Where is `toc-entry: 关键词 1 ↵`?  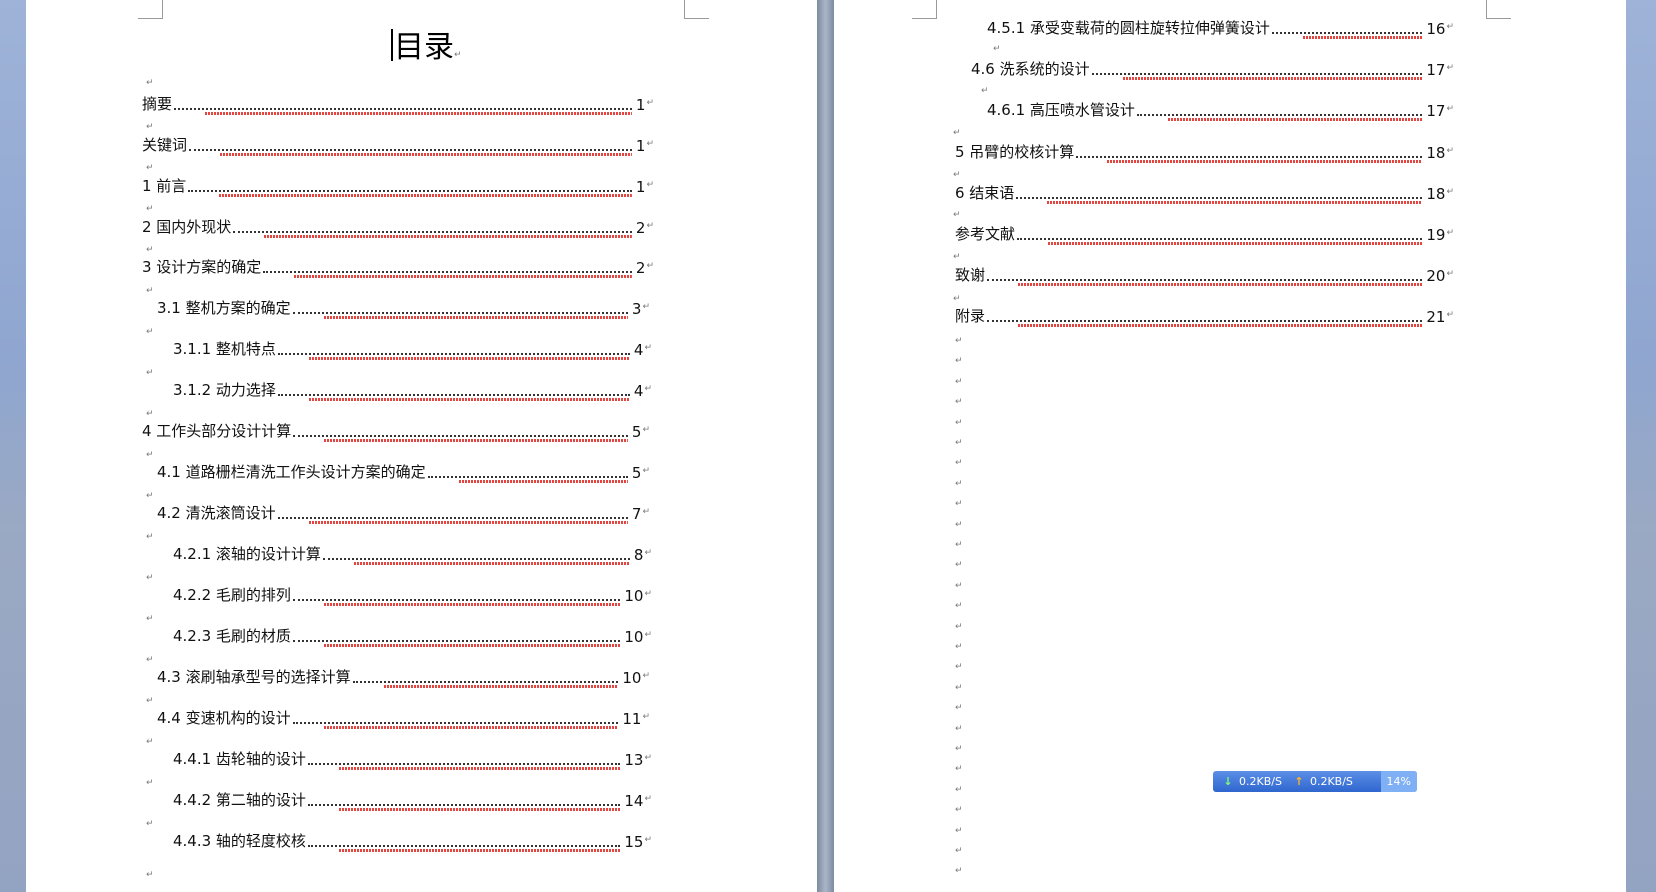
toc-entry: 关键词 1 ↵ is located at coordinates (398, 144).